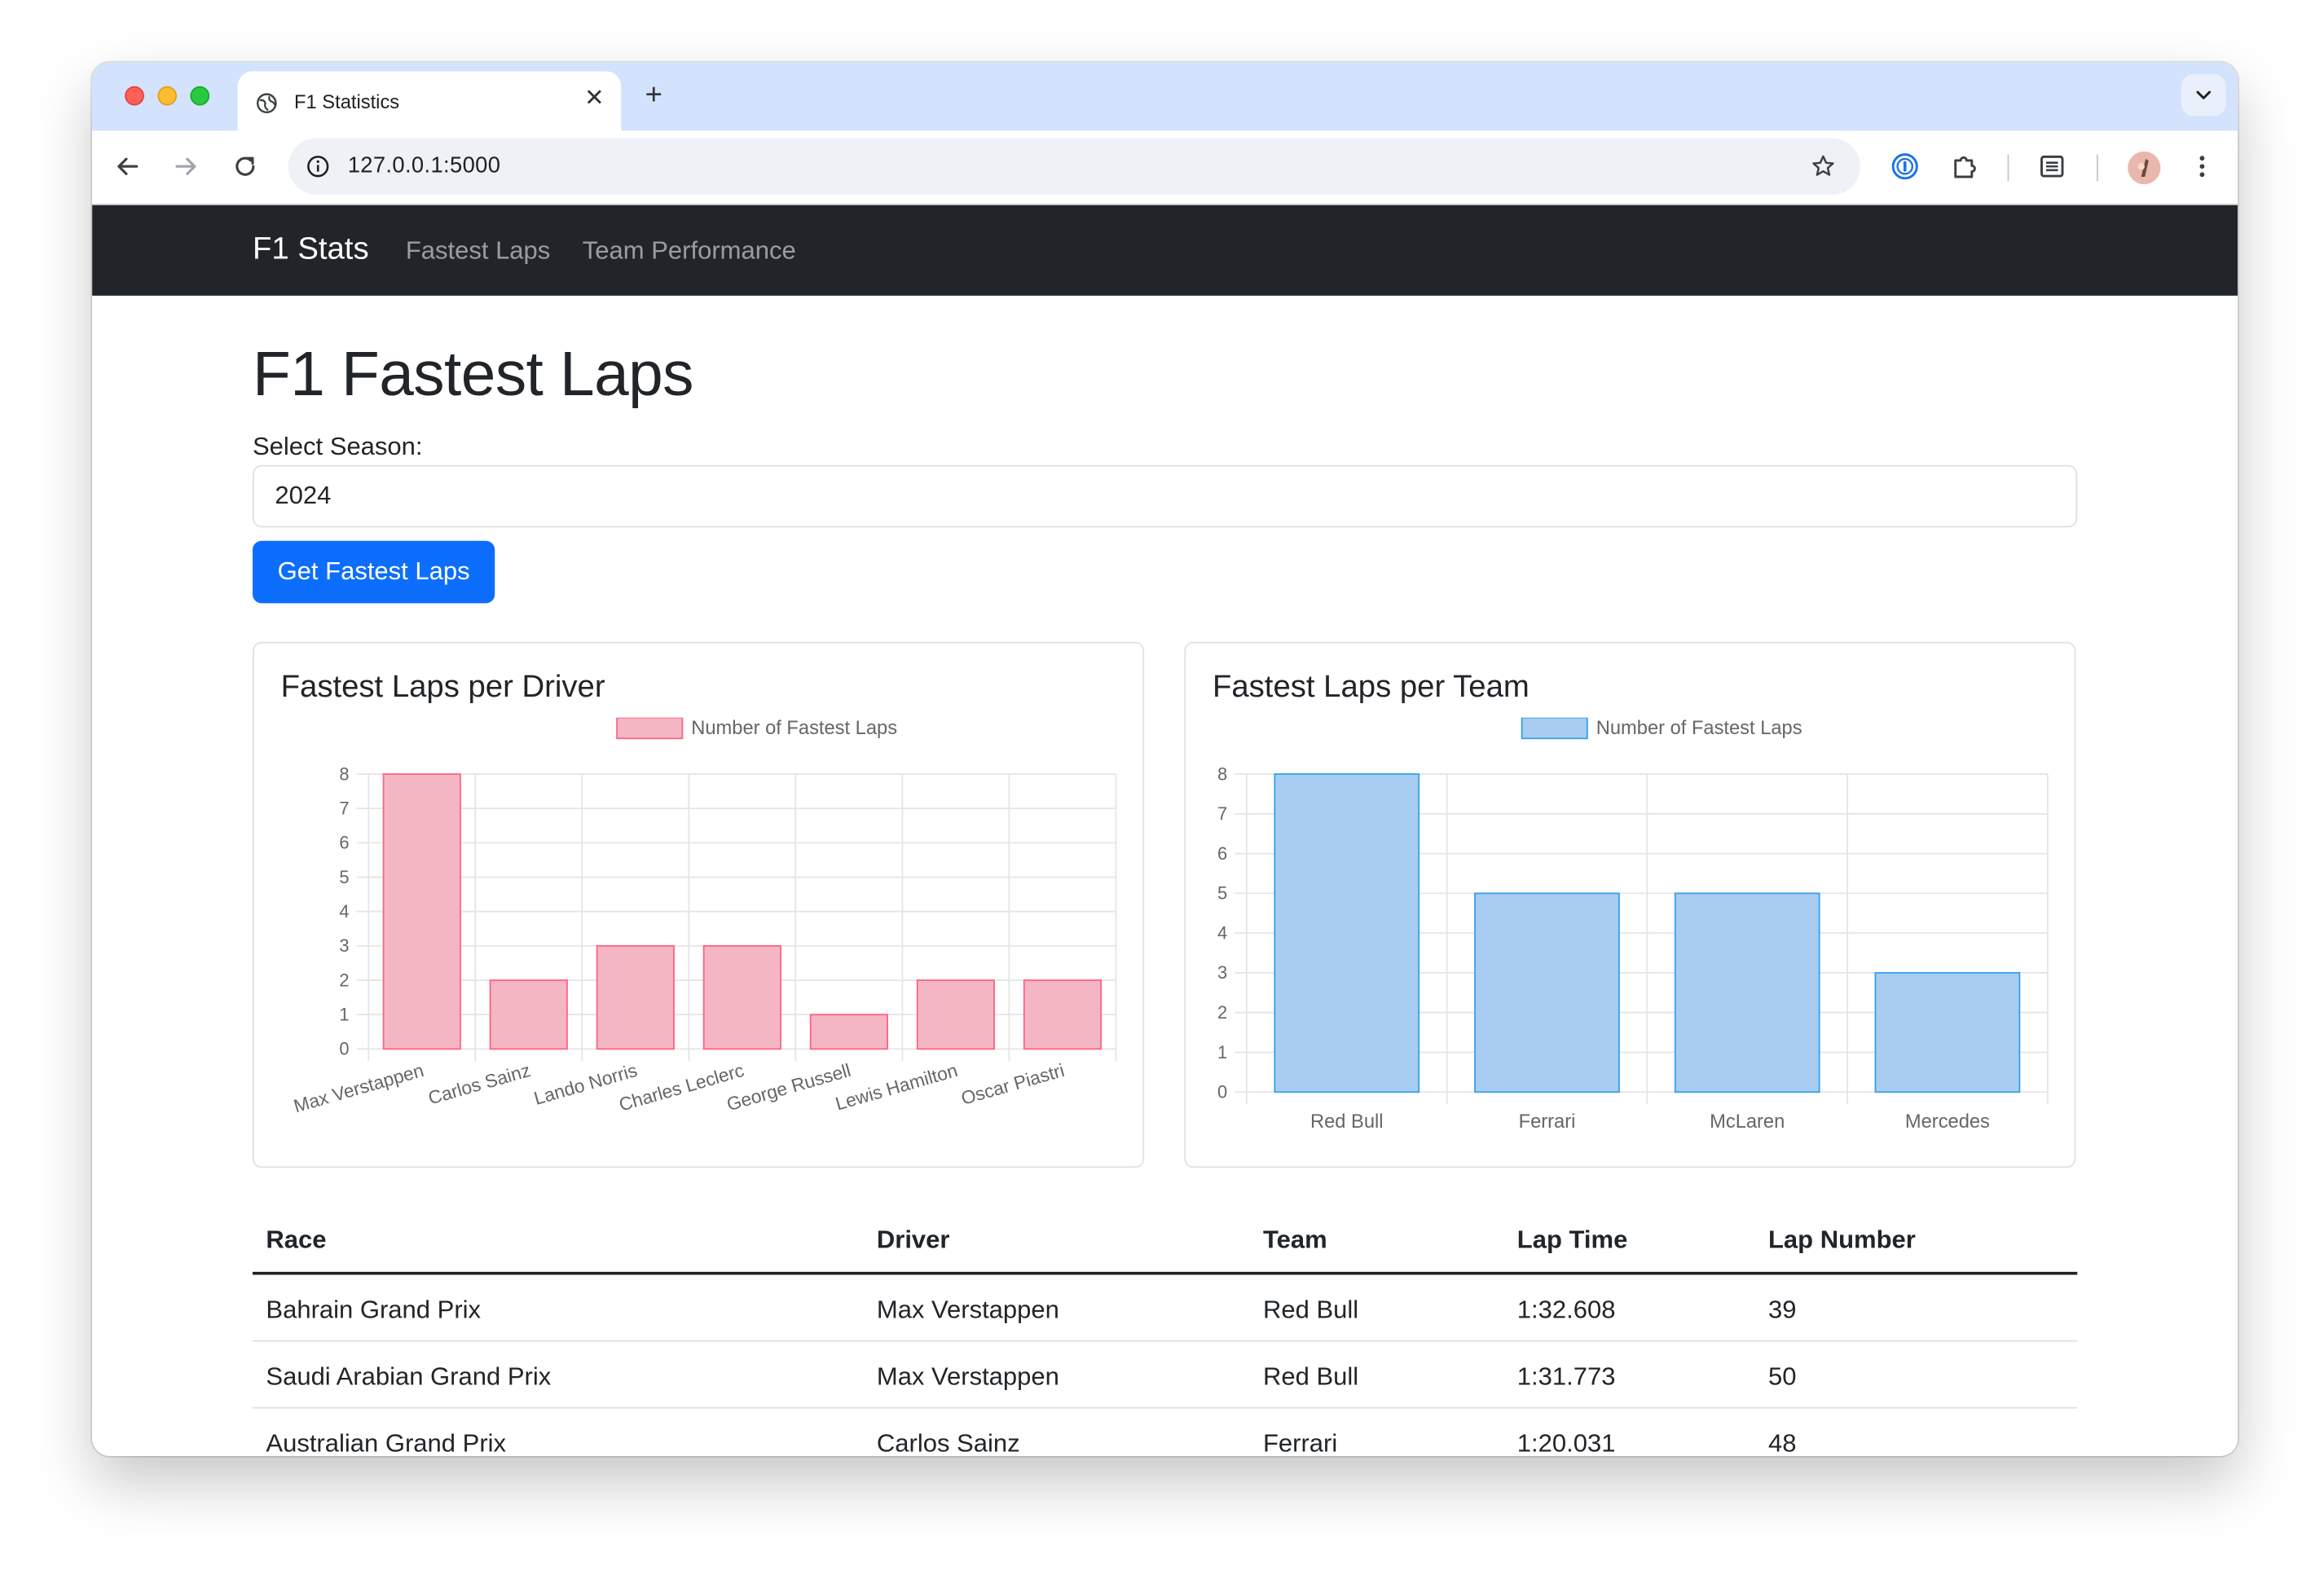 This screenshot has height=1575, width=2324. Describe the element at coordinates (1748, 1122) in the screenshot. I see `x-tick-label: McLaren` at that location.